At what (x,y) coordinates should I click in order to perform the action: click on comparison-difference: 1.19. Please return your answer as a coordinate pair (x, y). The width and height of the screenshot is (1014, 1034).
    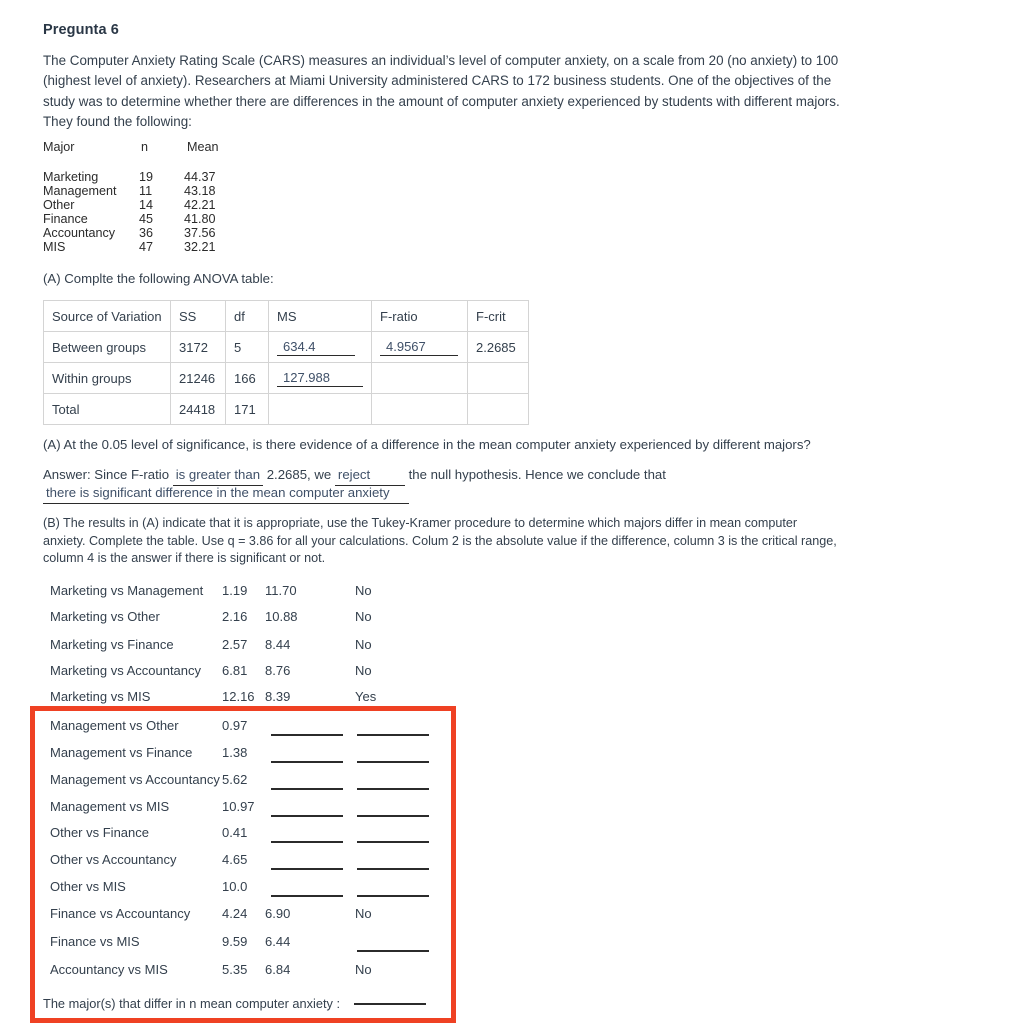
    Looking at the image, I should click on (235, 590).